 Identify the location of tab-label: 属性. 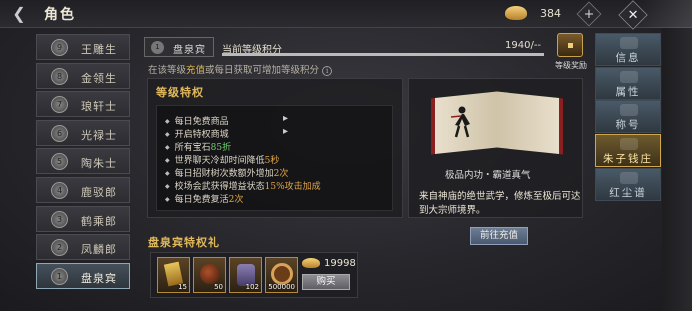
(628, 91).